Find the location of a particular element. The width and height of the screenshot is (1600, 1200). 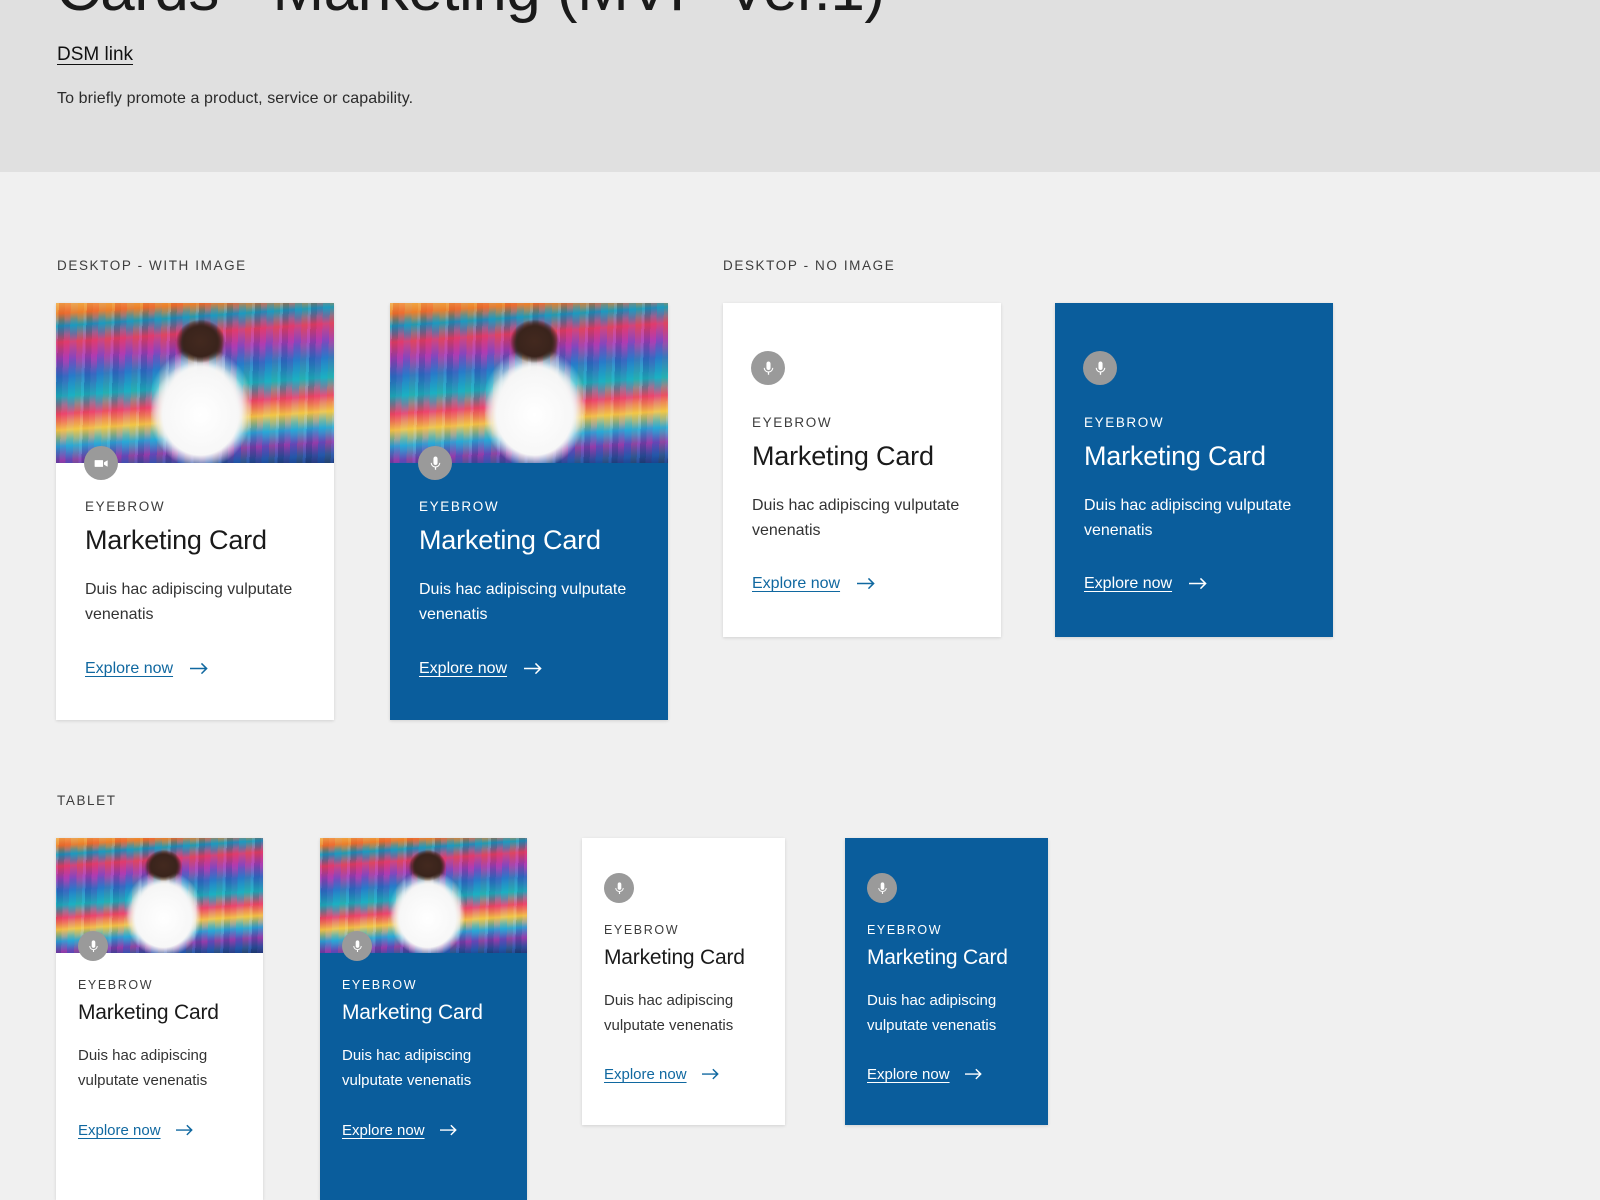

page-title: Cards - Marketing (MVP Ver.1) is located at coordinates (470, 12).